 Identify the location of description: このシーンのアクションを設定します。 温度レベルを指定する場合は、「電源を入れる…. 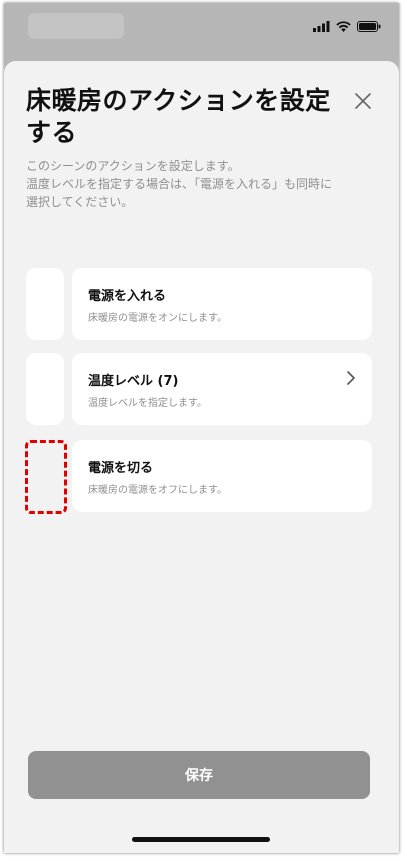
(202, 184).